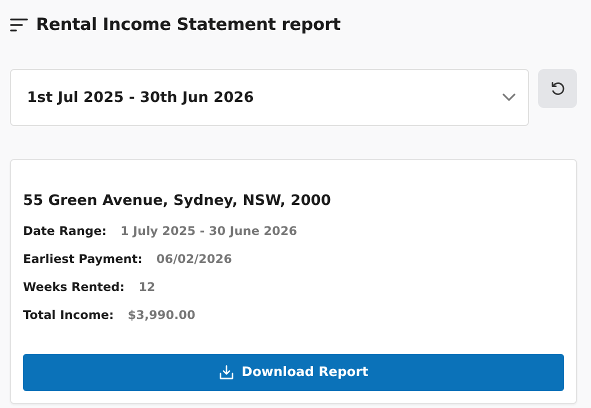  What do you see at coordinates (19, 25) in the screenshot?
I see `sort-icon` at bounding box center [19, 25].